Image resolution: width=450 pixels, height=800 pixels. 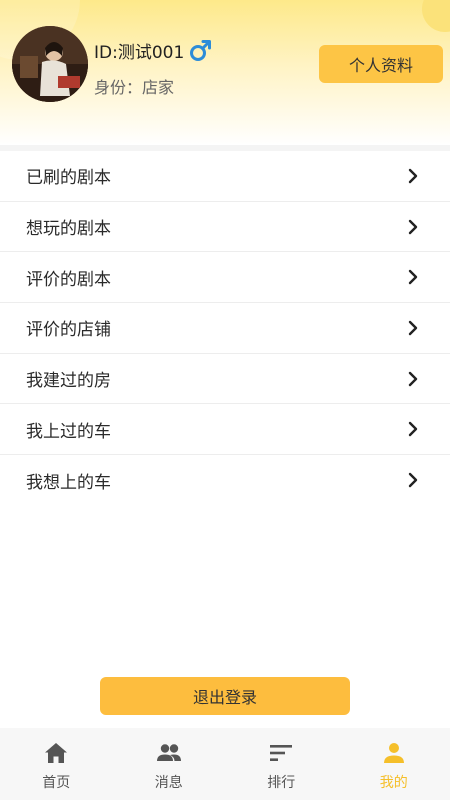 I want to click on identity-label: 身份：店家, so click(x=134, y=87).